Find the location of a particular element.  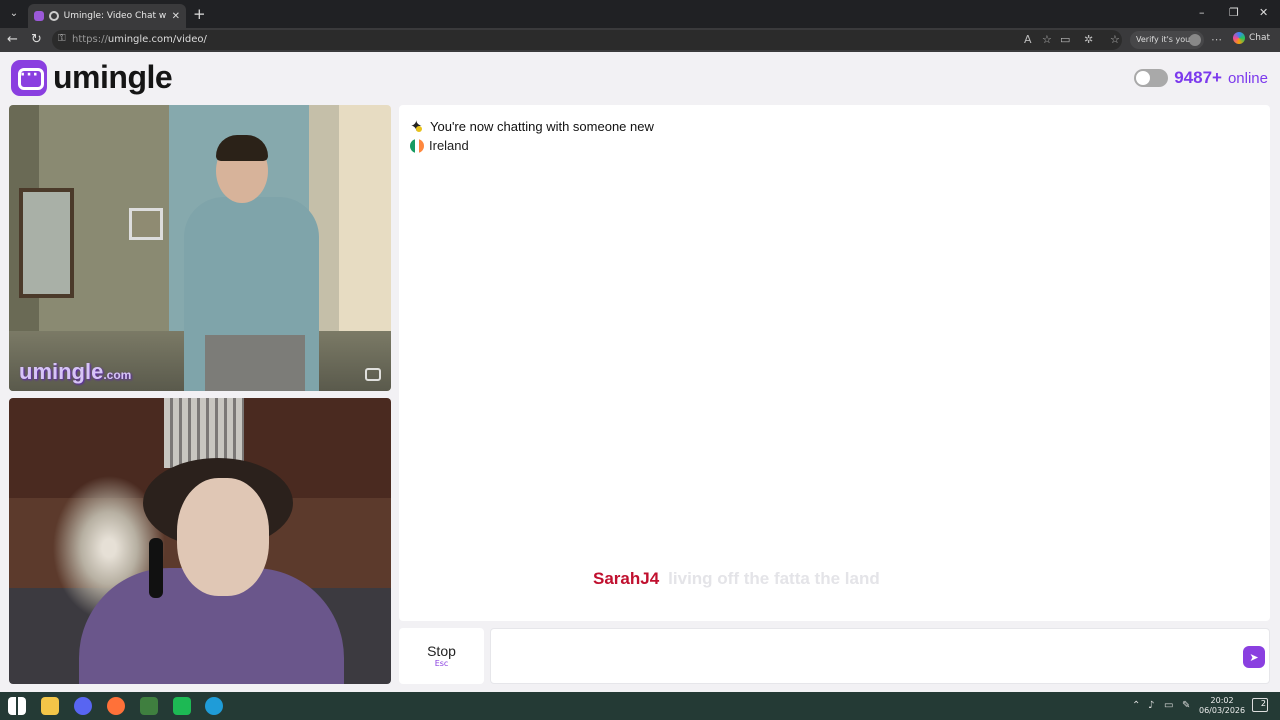

minecraft-icon is located at coordinates (149, 706).